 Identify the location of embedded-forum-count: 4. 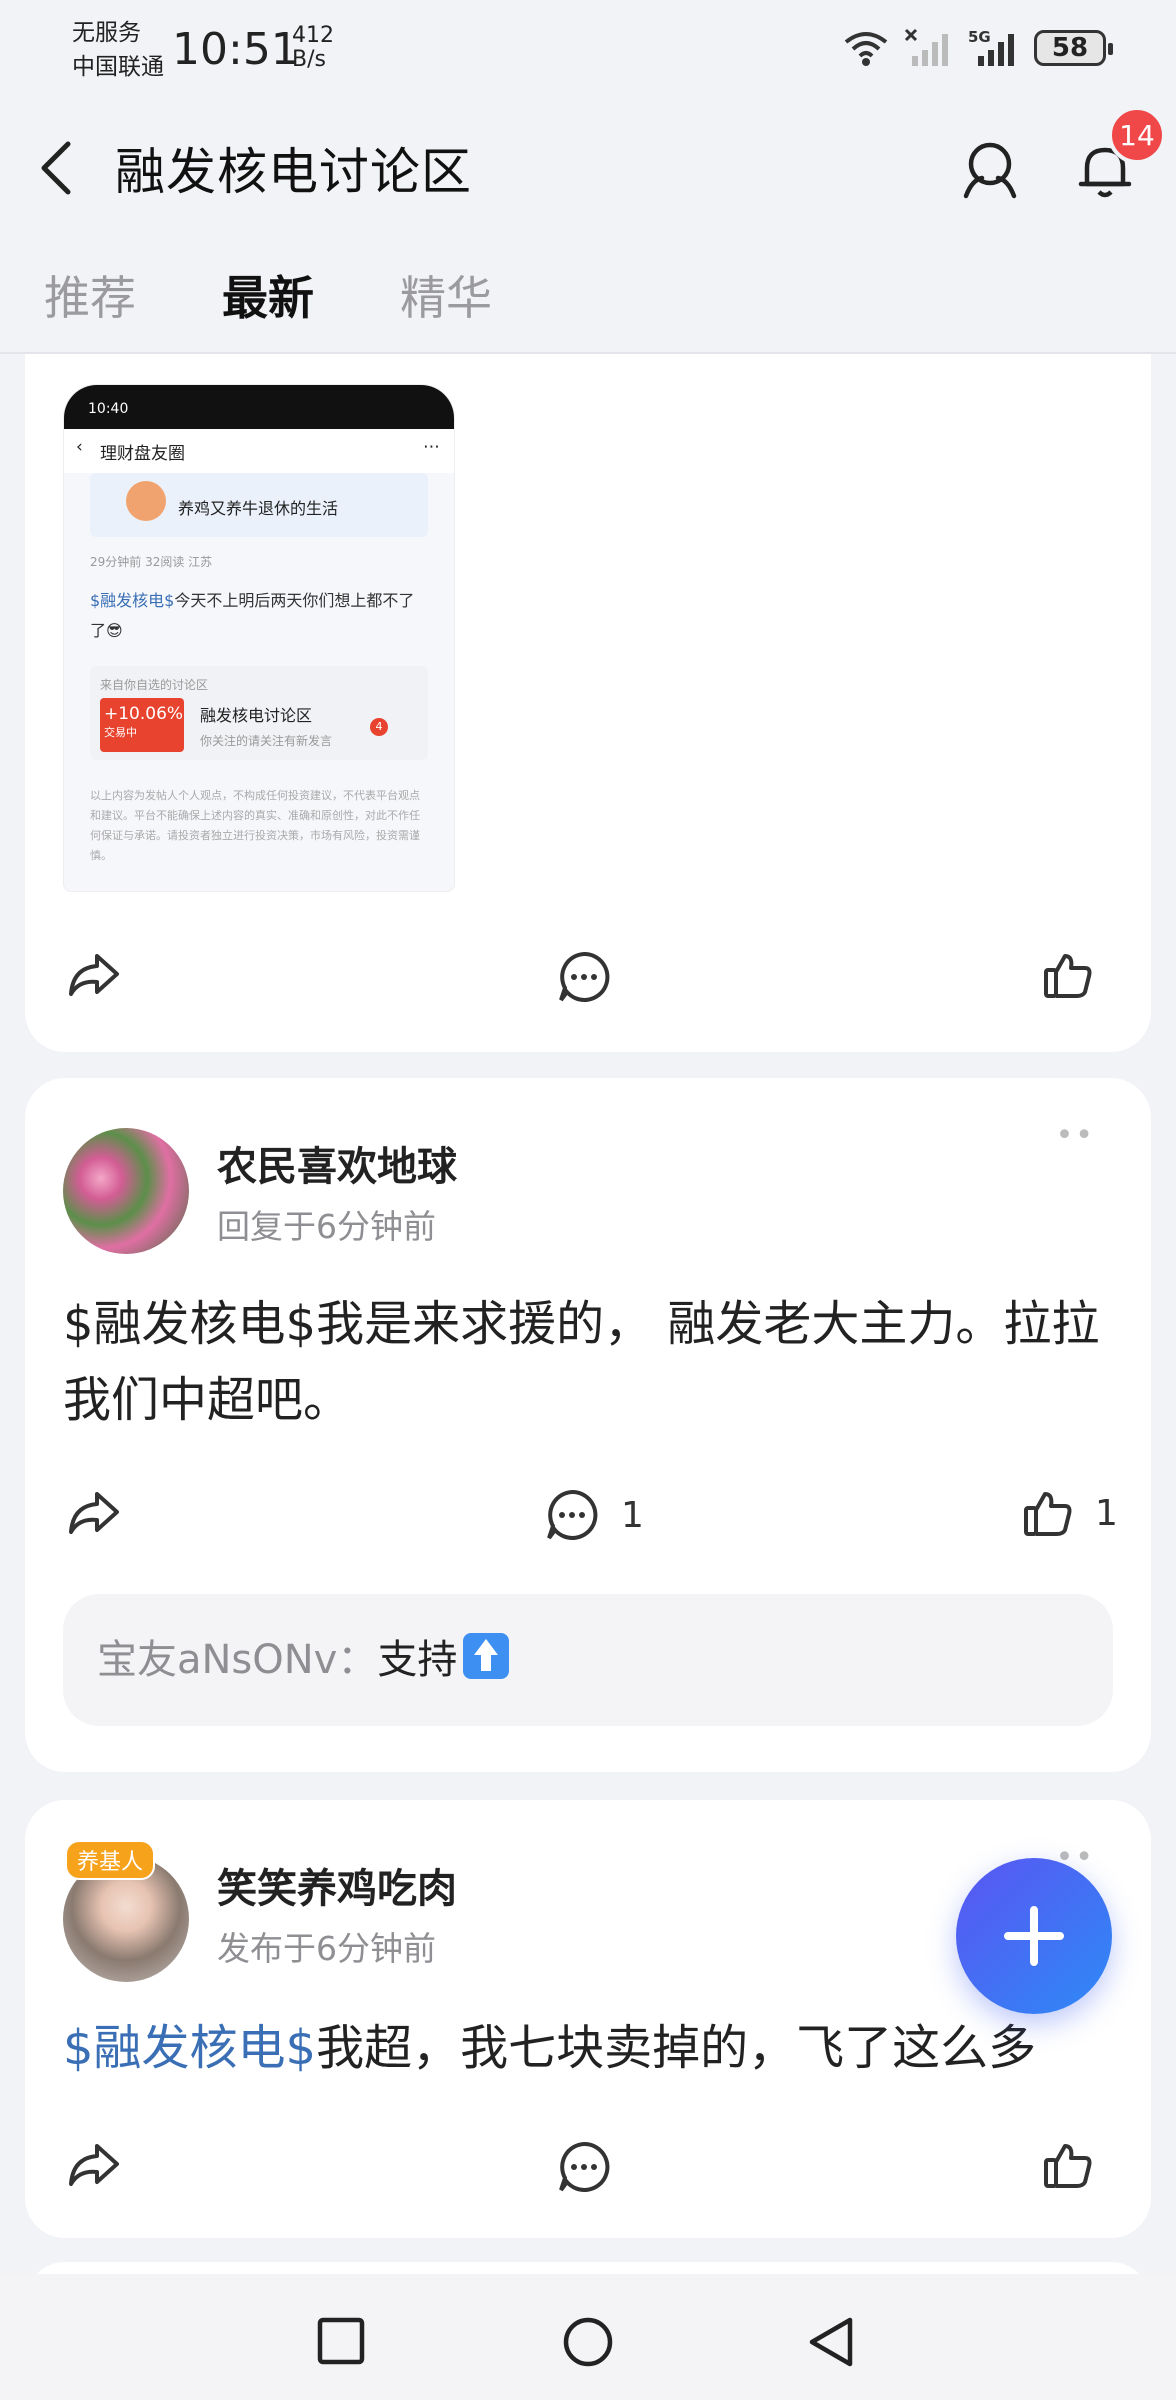
(379, 727).